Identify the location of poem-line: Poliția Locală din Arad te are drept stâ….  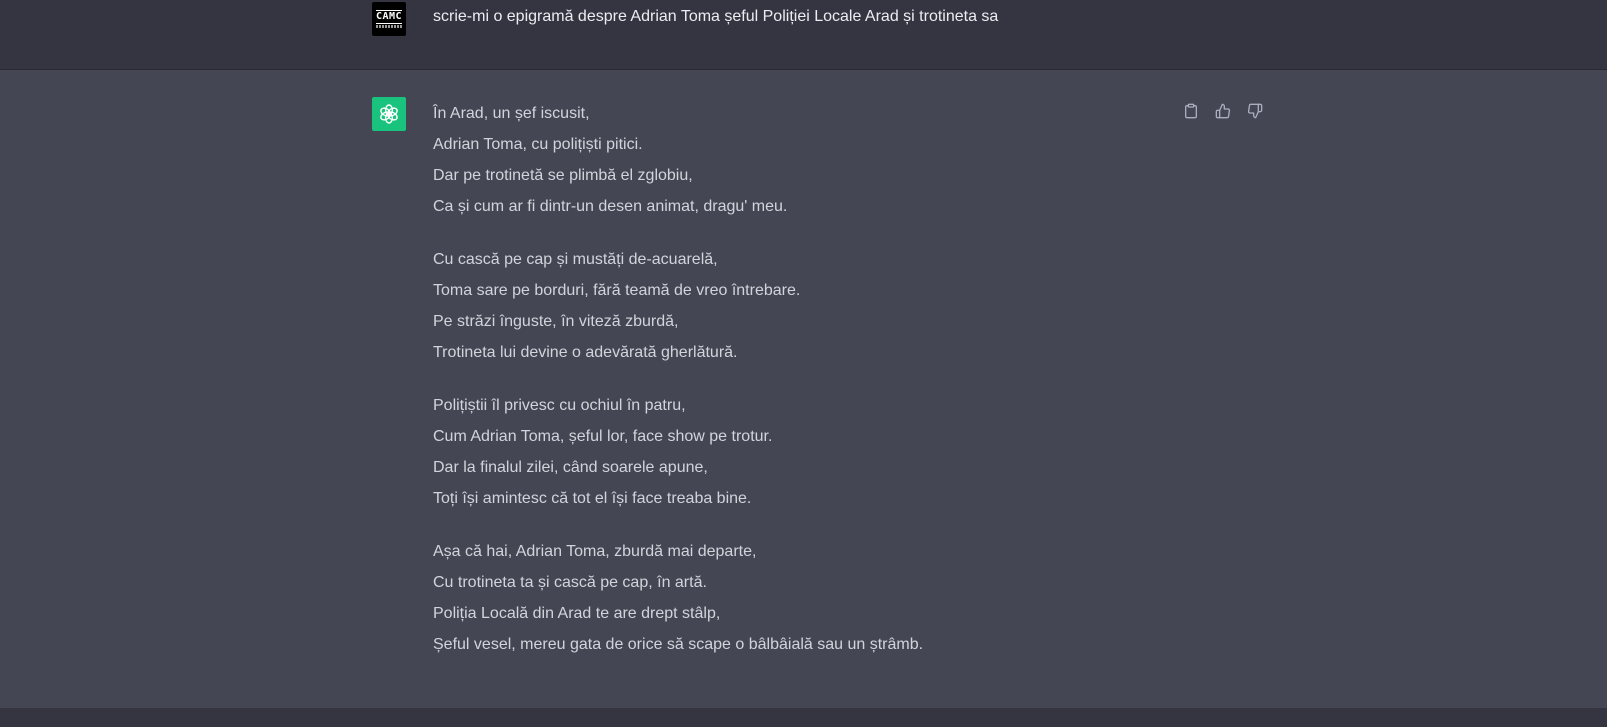
(577, 613).